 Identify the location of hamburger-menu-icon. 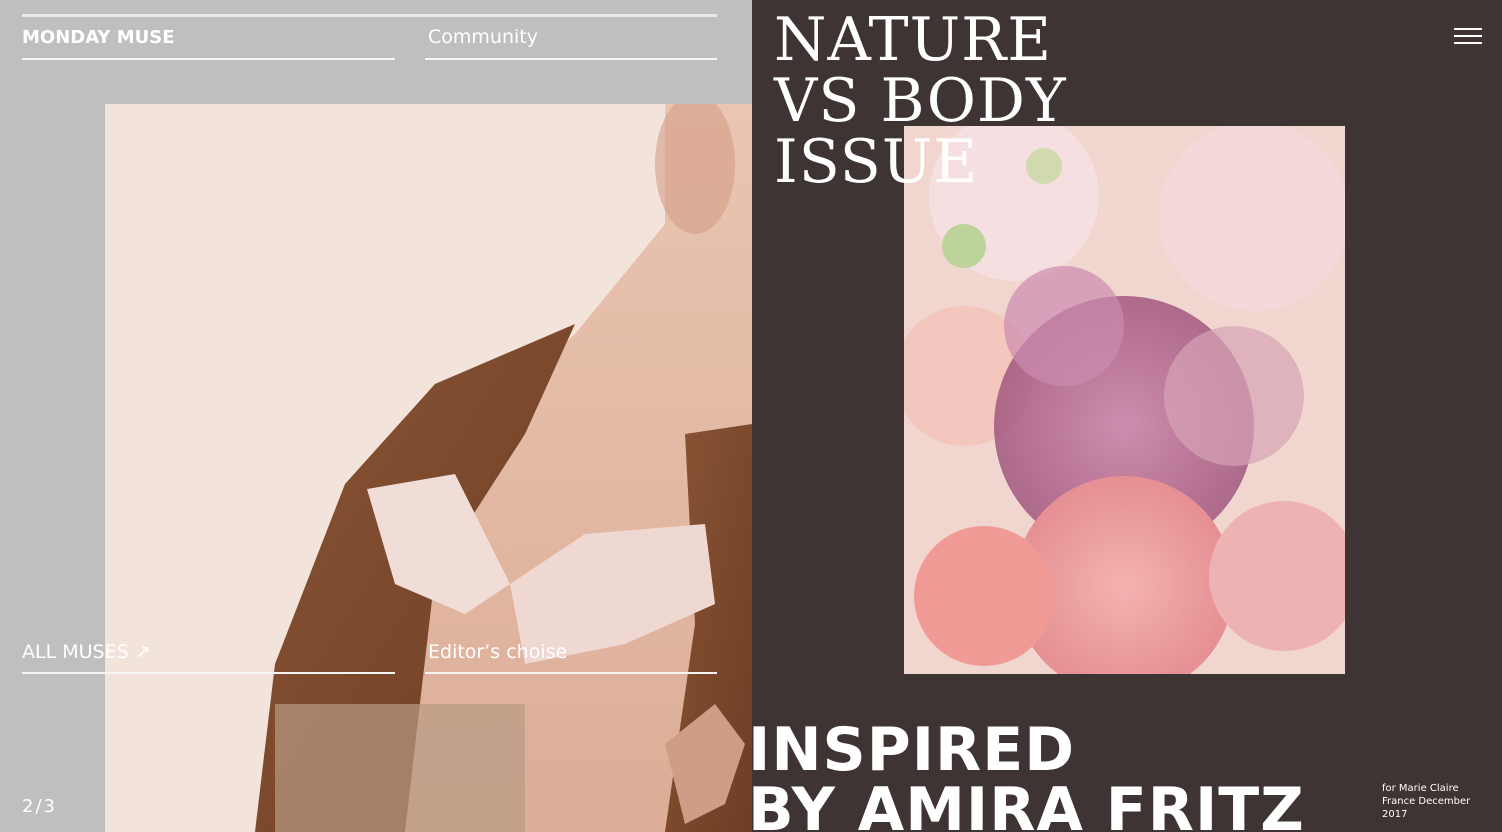
(1468, 37).